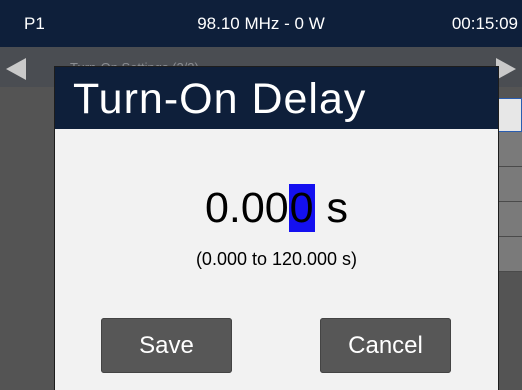  Describe the element at coordinates (385, 345) in the screenshot. I see `cancel-button: Cancel` at that location.